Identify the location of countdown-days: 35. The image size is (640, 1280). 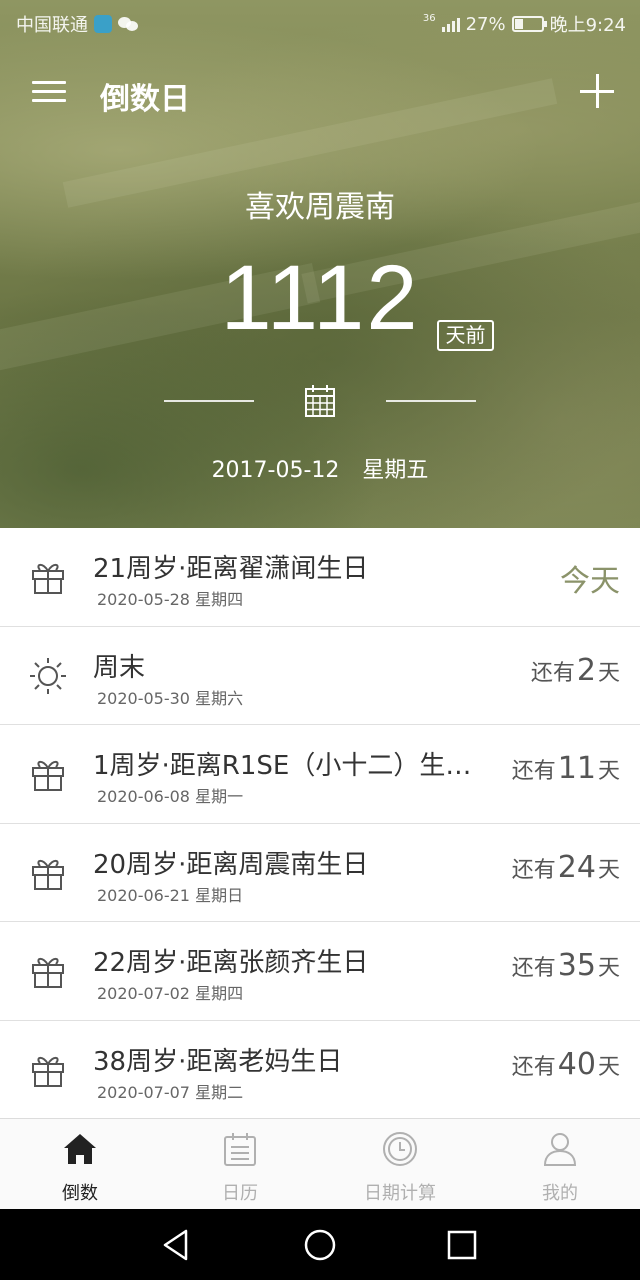
(576, 965).